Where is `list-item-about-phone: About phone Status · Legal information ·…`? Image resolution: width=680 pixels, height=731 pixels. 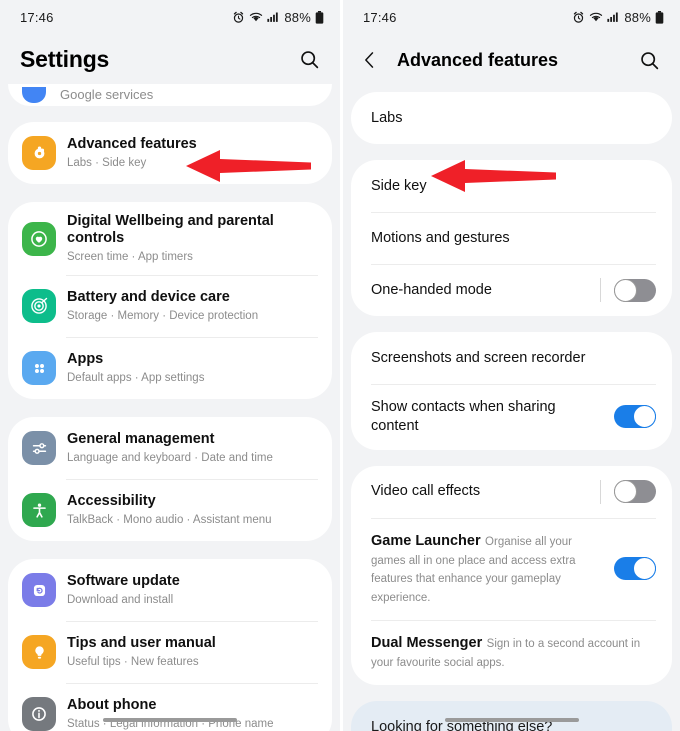 list-item-about-phone: About phone Status · Legal information ·… is located at coordinates (170, 707).